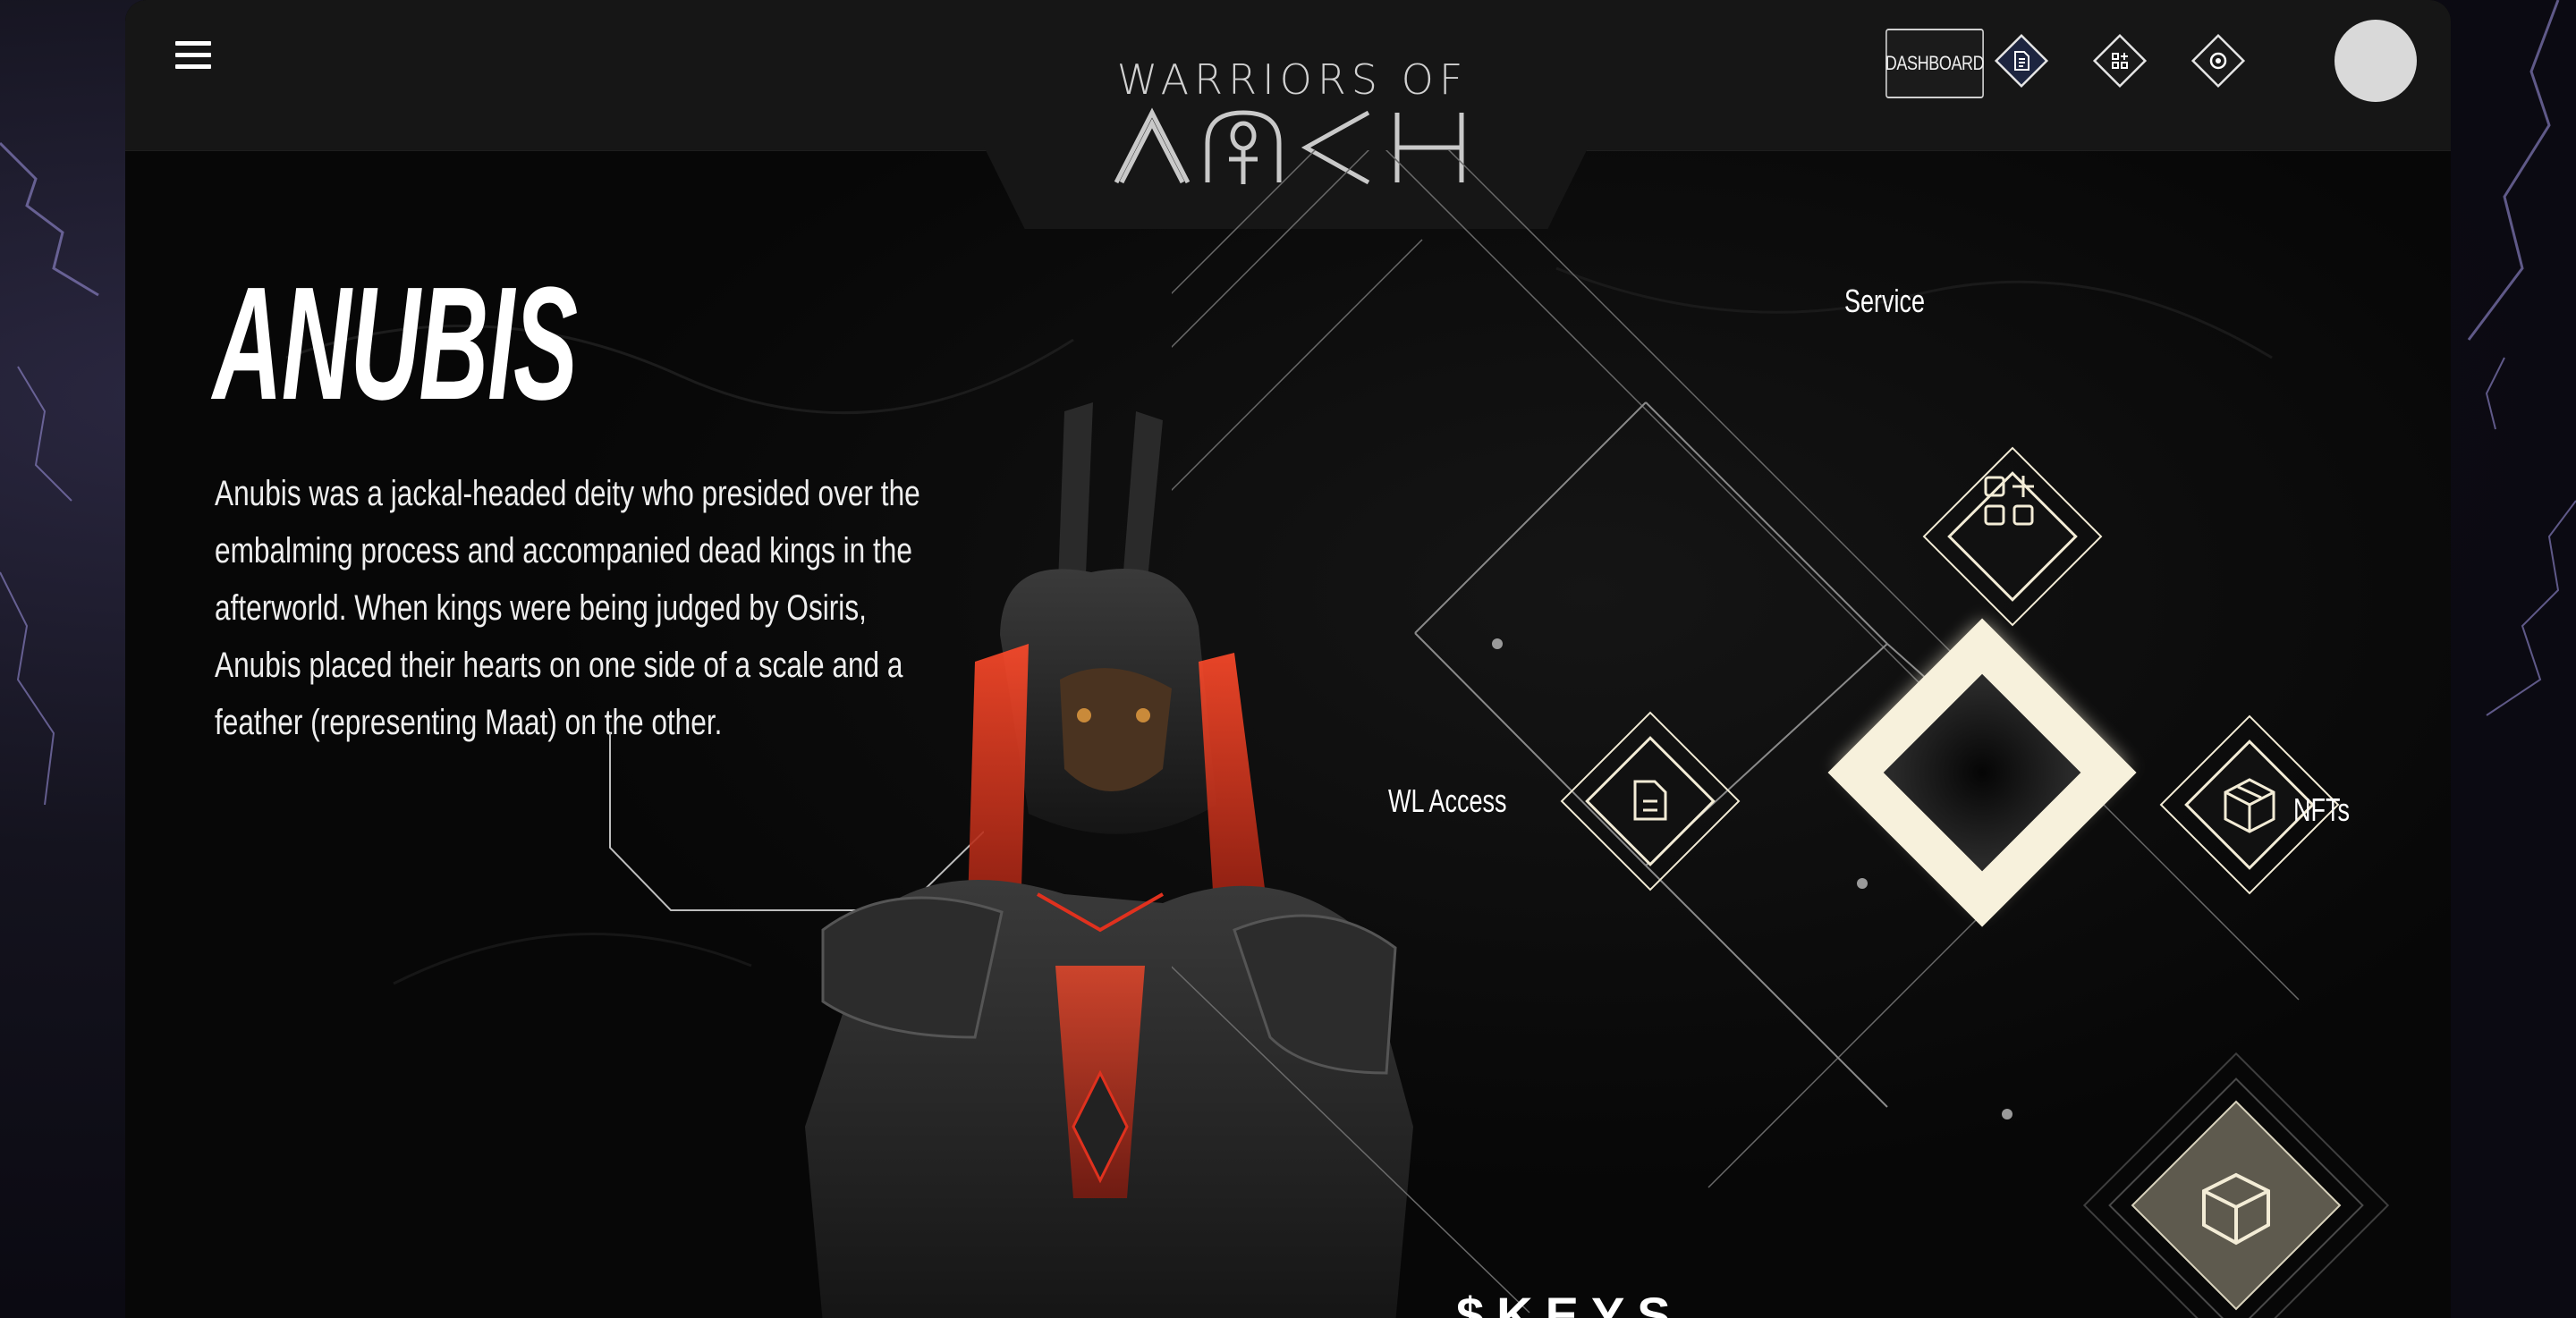  Describe the element at coordinates (1935, 64) in the screenshot. I see `dashboard-button: DASHBOARD` at that location.